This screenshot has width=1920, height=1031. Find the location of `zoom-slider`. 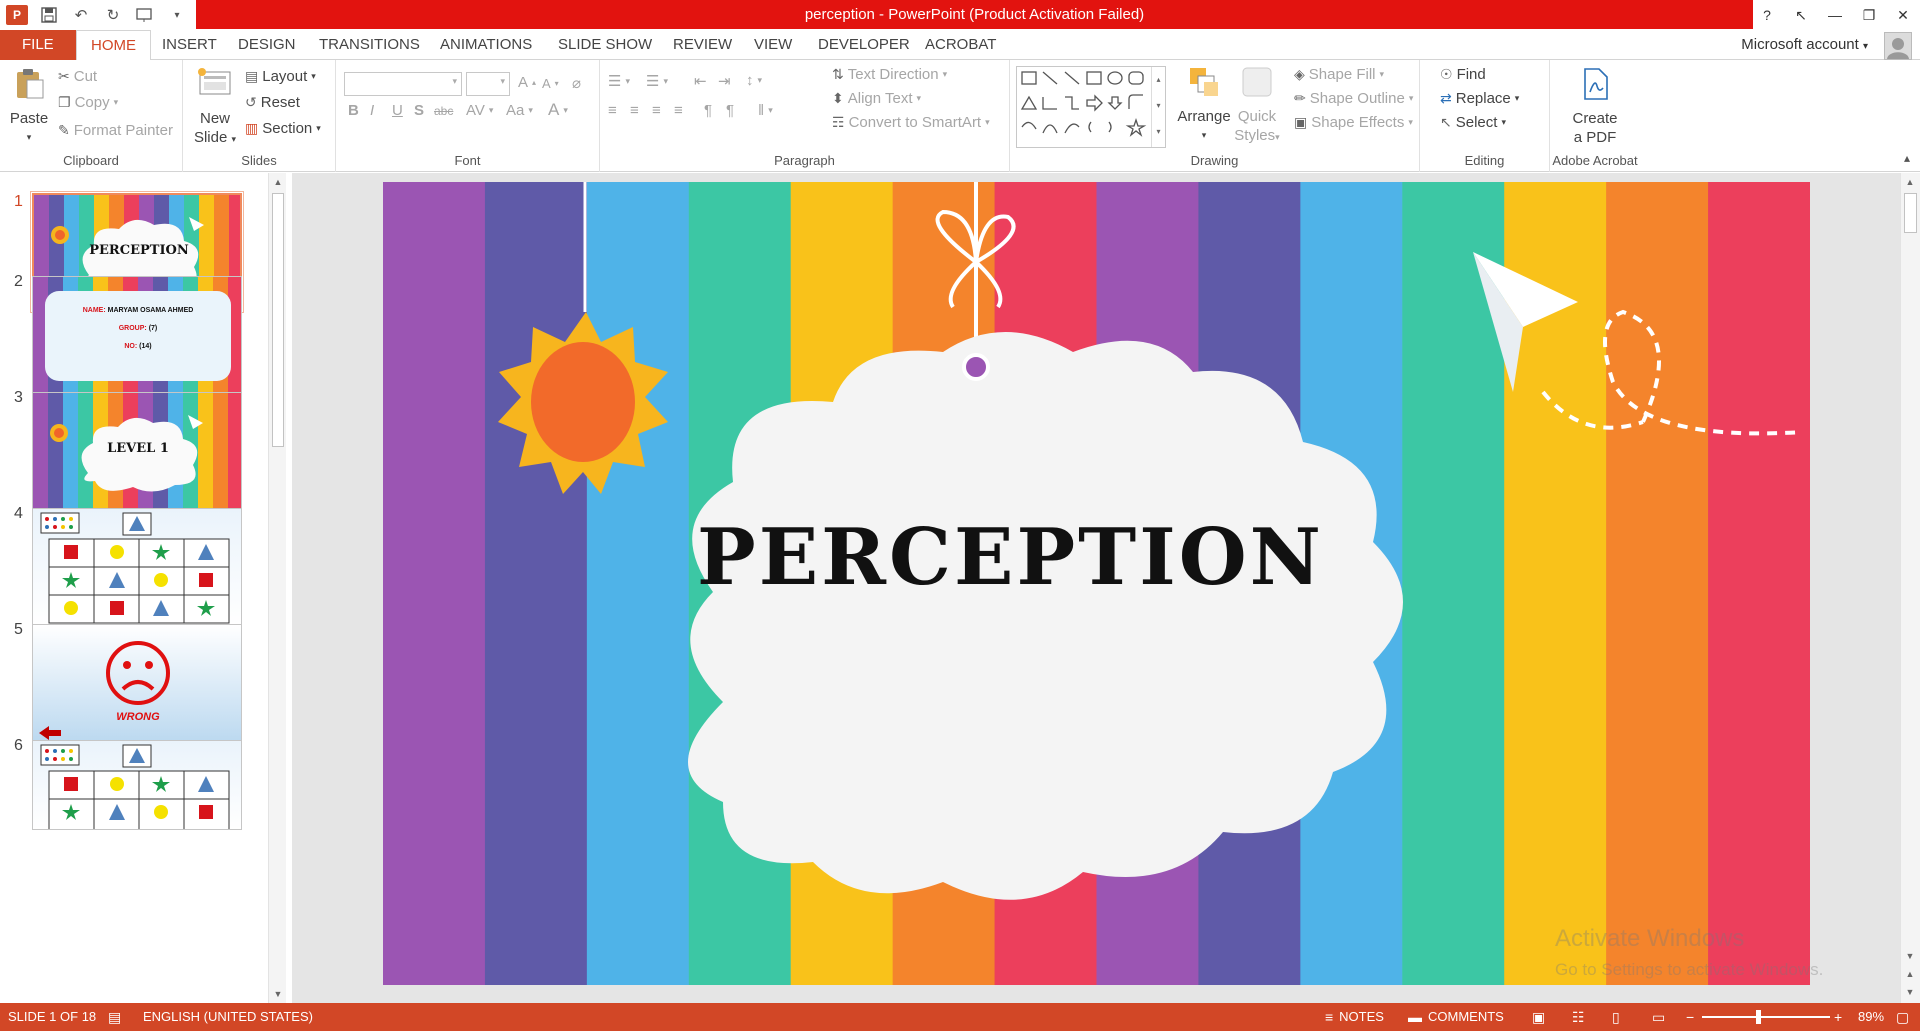

zoom-slider is located at coordinates (1766, 1017).